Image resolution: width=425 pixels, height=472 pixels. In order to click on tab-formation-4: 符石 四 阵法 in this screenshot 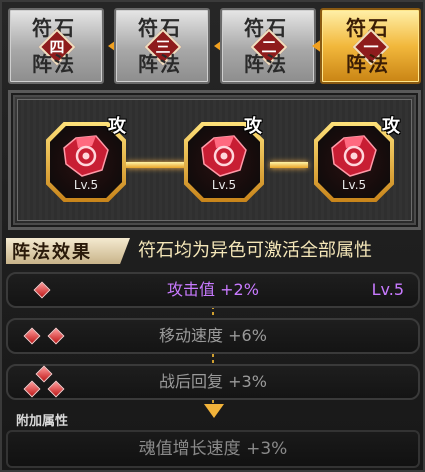, I will do `click(56, 46)`.